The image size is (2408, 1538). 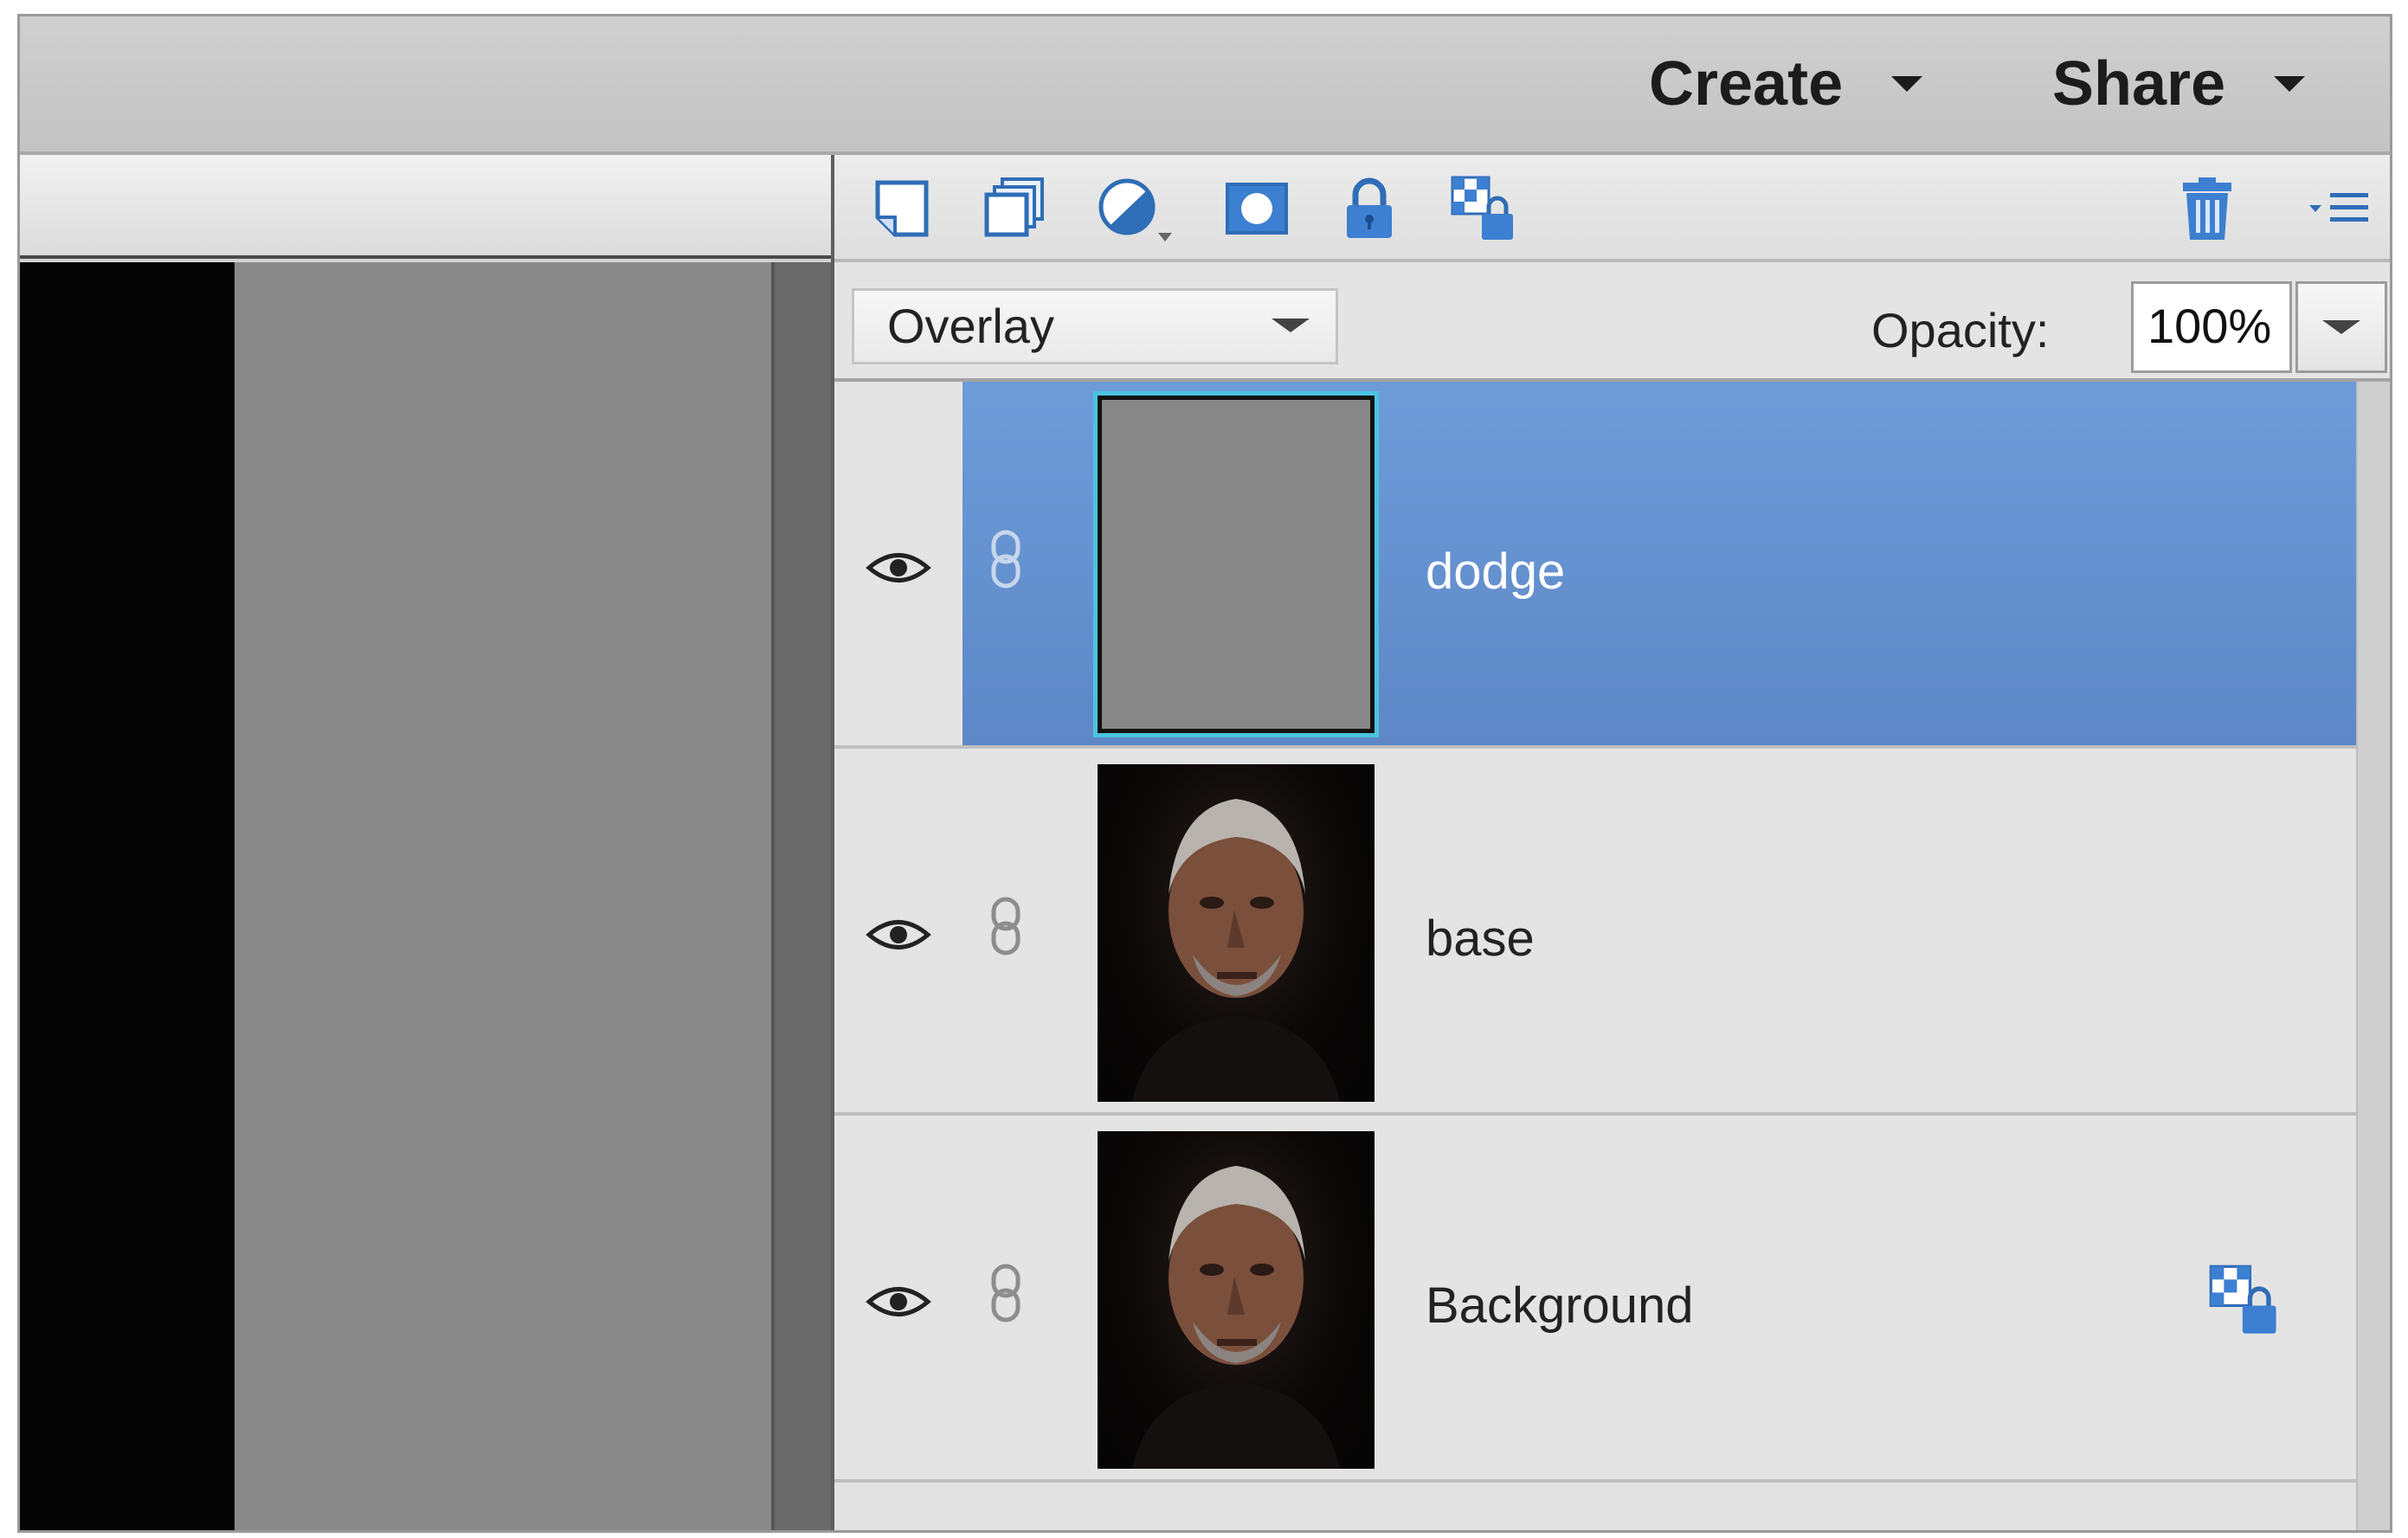 I want to click on blend-mode-value: Overlay, so click(x=970, y=326).